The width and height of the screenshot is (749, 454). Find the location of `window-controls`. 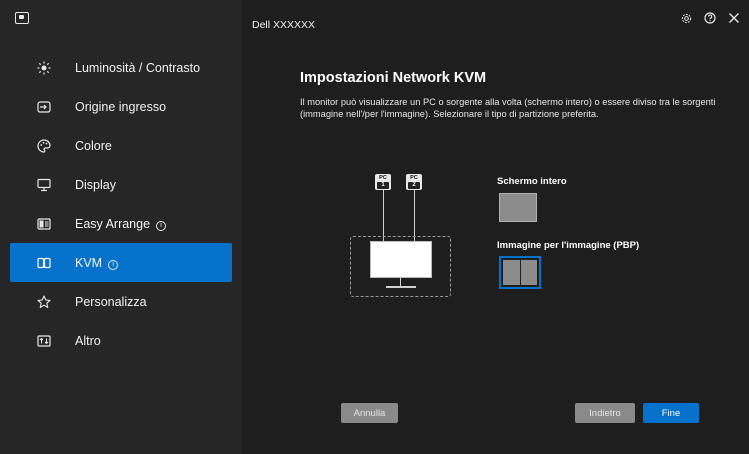

window-controls is located at coordinates (710, 18).